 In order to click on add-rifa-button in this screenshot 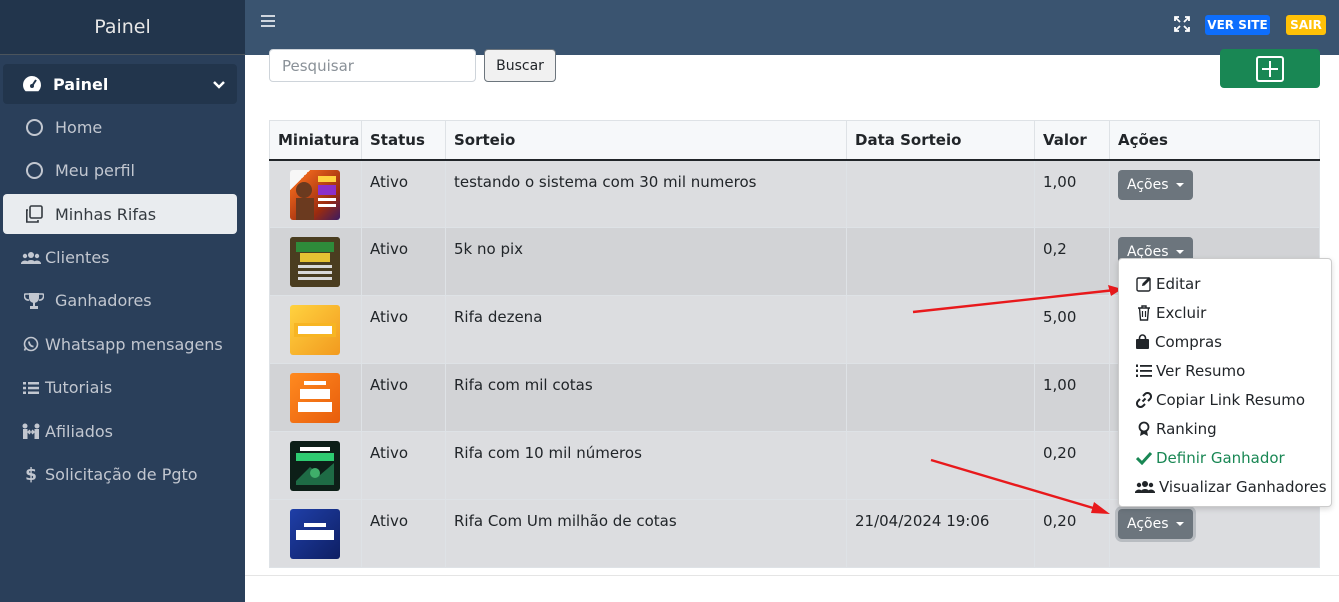, I will do `click(1270, 68)`.